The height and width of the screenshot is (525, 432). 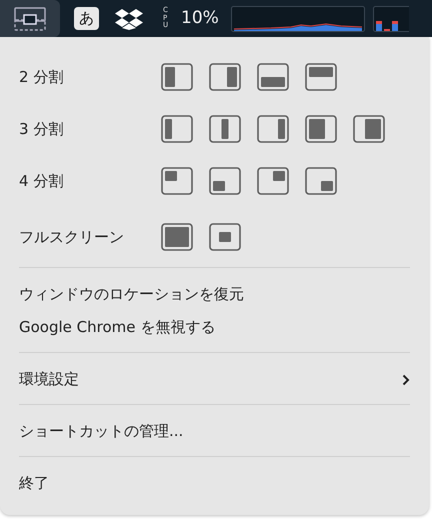 I want to click on layout-label: 4 分割, so click(x=41, y=181).